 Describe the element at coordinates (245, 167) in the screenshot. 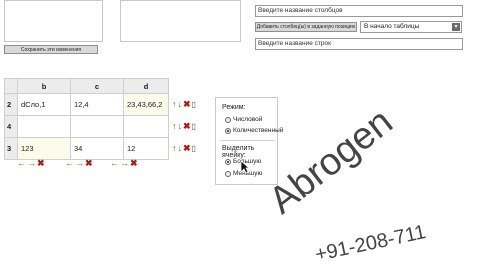

I see `mouse-cursor-icon` at that location.